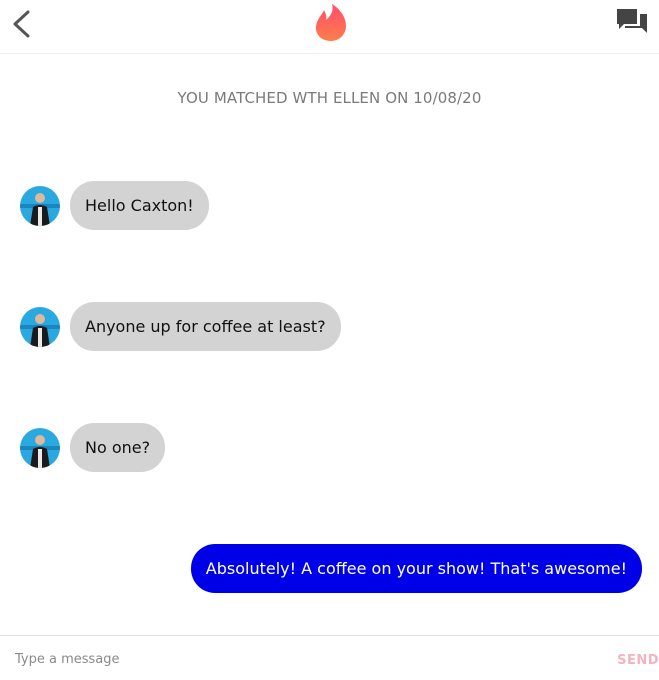 Image resolution: width=659 pixels, height=680 pixels. I want to click on chat-bubbles-icon, so click(632, 21).